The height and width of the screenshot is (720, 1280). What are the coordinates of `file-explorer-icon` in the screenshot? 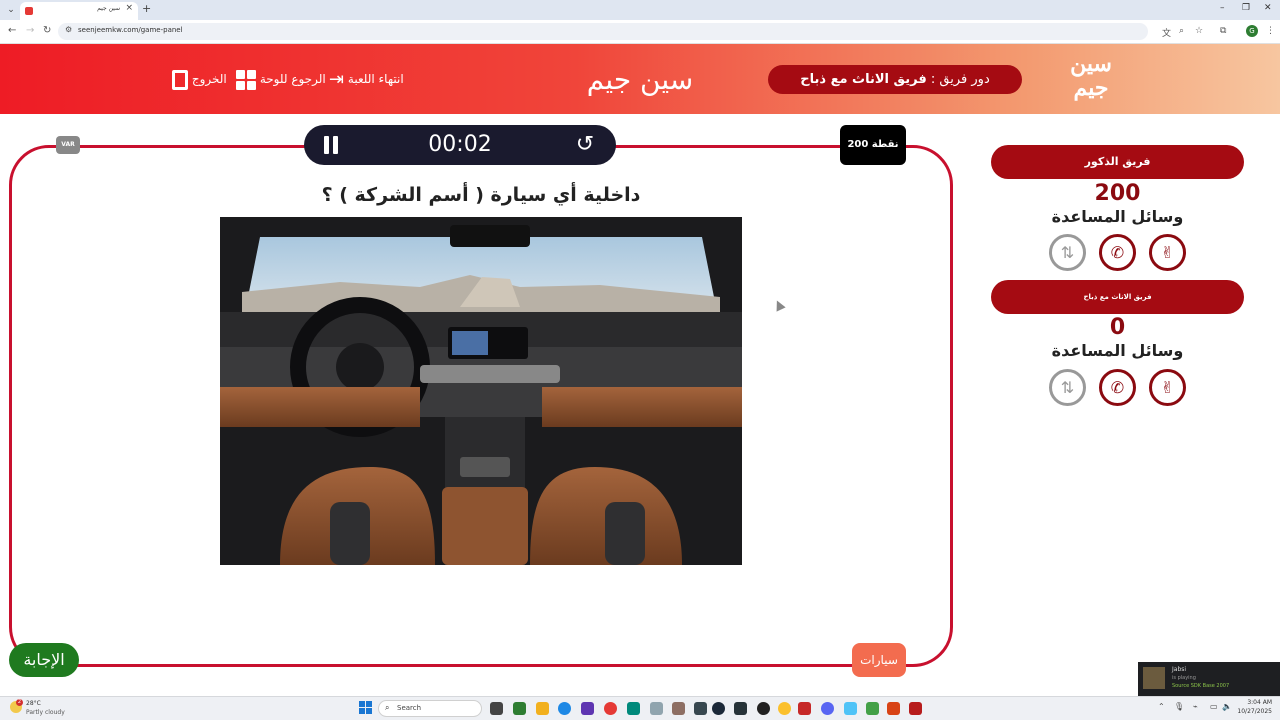 It's located at (542, 708).